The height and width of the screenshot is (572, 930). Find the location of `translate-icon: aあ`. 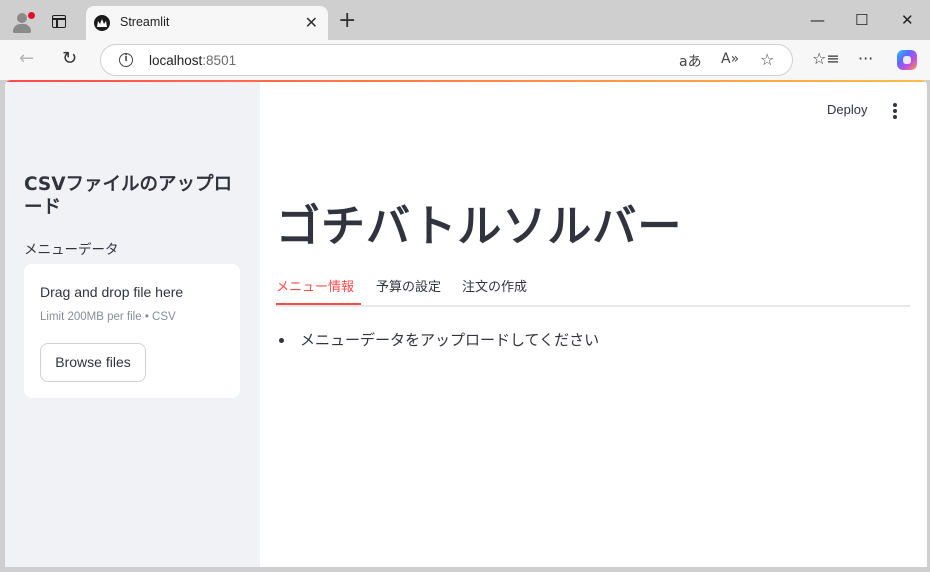

translate-icon: aあ is located at coordinates (690, 61).